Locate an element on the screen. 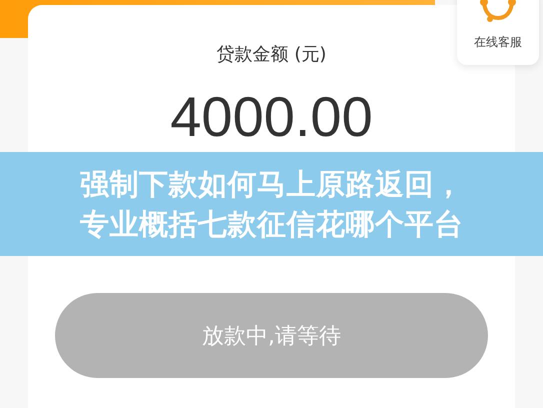 This screenshot has height=408, width=543. customer-service-button: 在线客服 is located at coordinates (498, 32).